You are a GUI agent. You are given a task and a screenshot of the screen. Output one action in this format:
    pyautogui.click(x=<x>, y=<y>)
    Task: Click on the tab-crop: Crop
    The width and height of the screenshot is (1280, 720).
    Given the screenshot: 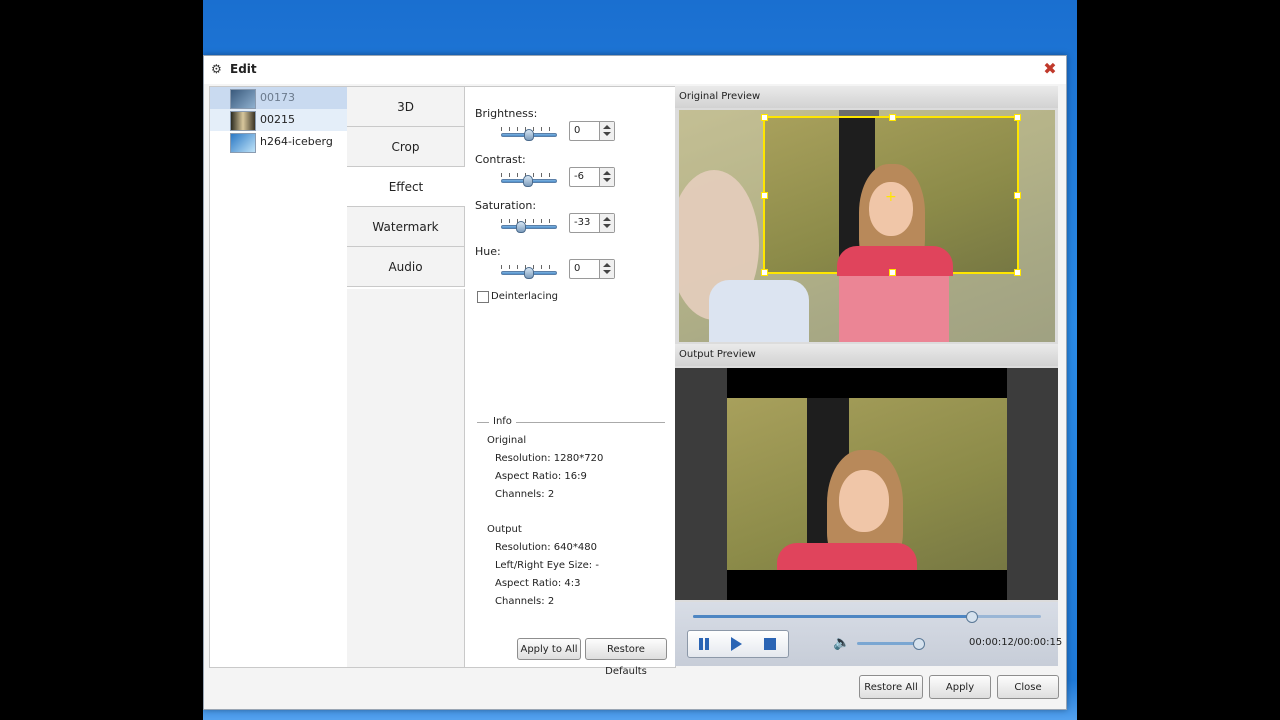 What is the action you would take?
    pyautogui.click(x=406, y=147)
    